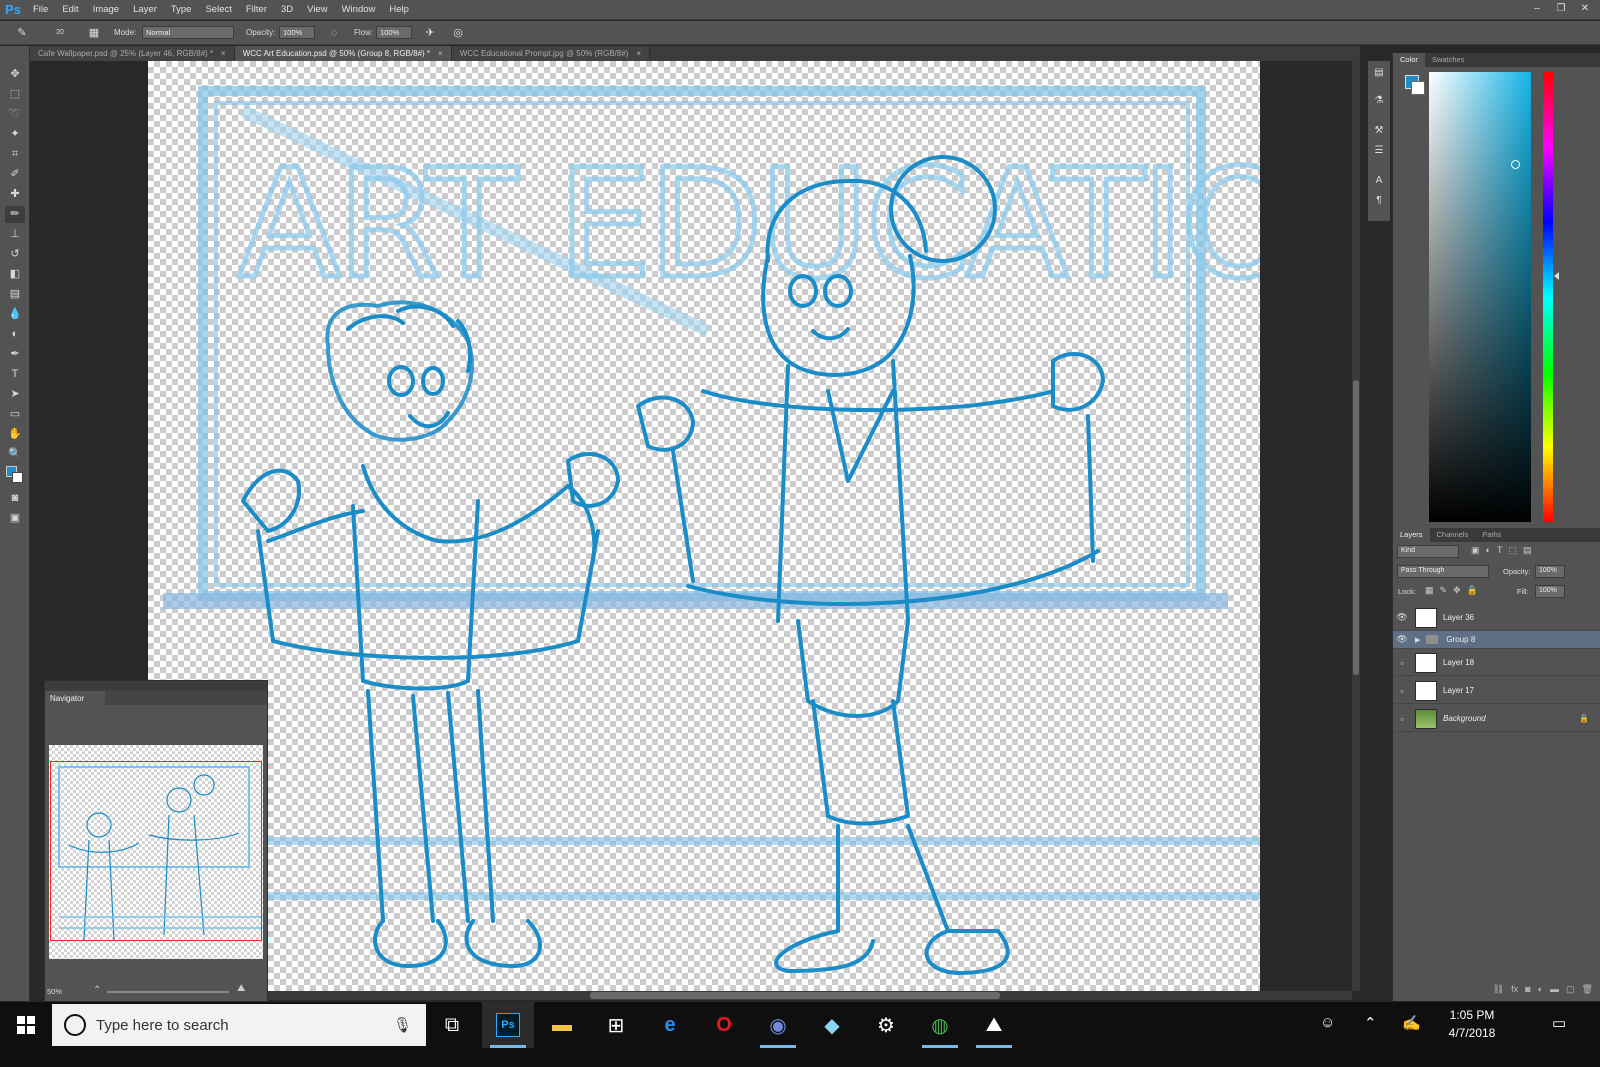 This screenshot has height=1067, width=1600. What do you see at coordinates (156, 686) in the screenshot?
I see `navigator-header` at bounding box center [156, 686].